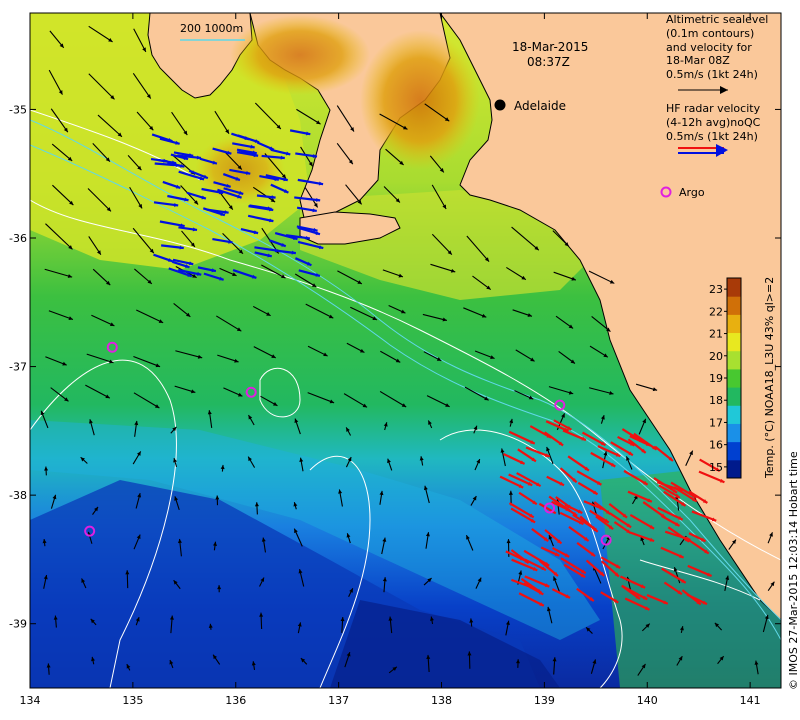 Image resolution: width=800 pixels, height=720 pixels. I want to click on y-tick-label: -36, so click(18, 238).